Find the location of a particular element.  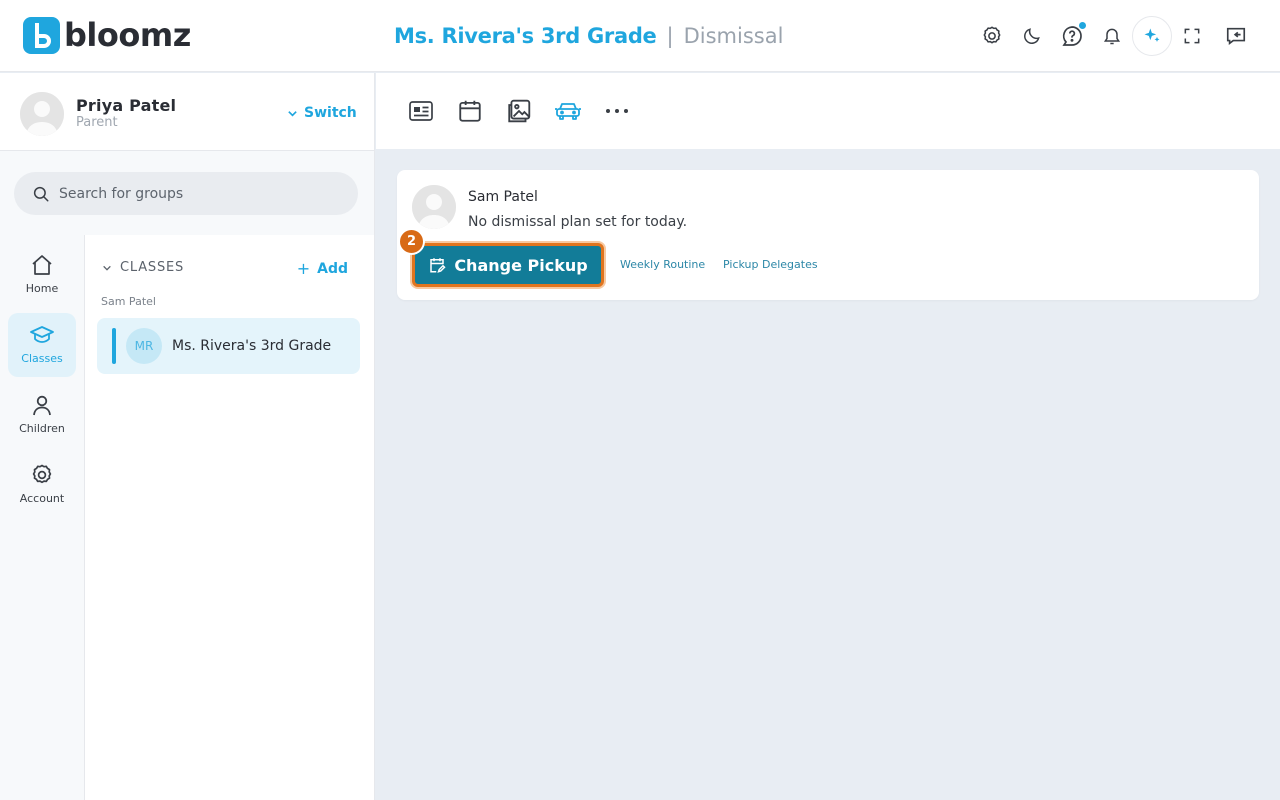

classes-header-label: CLASSES is located at coordinates (152, 267).